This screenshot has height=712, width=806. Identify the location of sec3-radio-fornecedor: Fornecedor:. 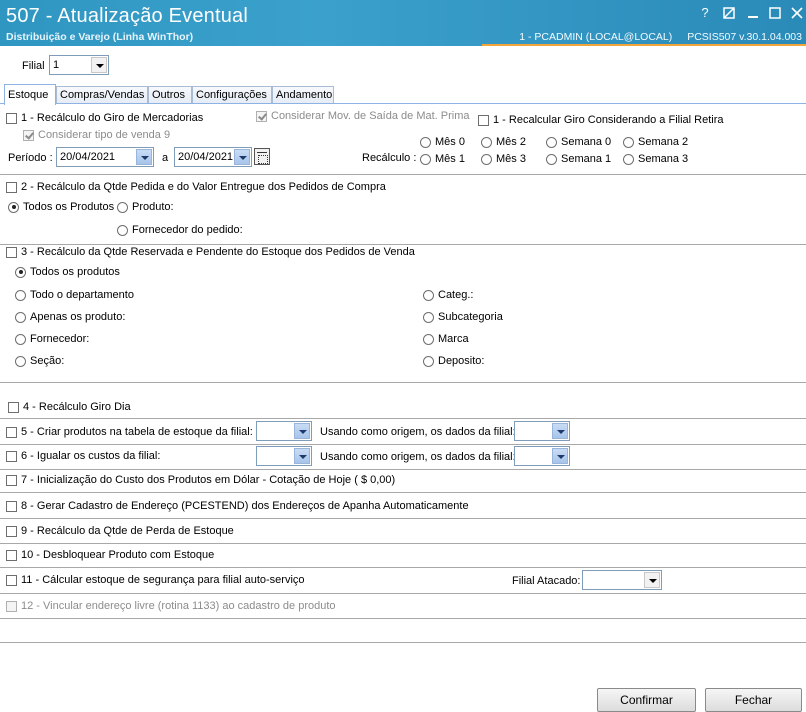
(52, 339).